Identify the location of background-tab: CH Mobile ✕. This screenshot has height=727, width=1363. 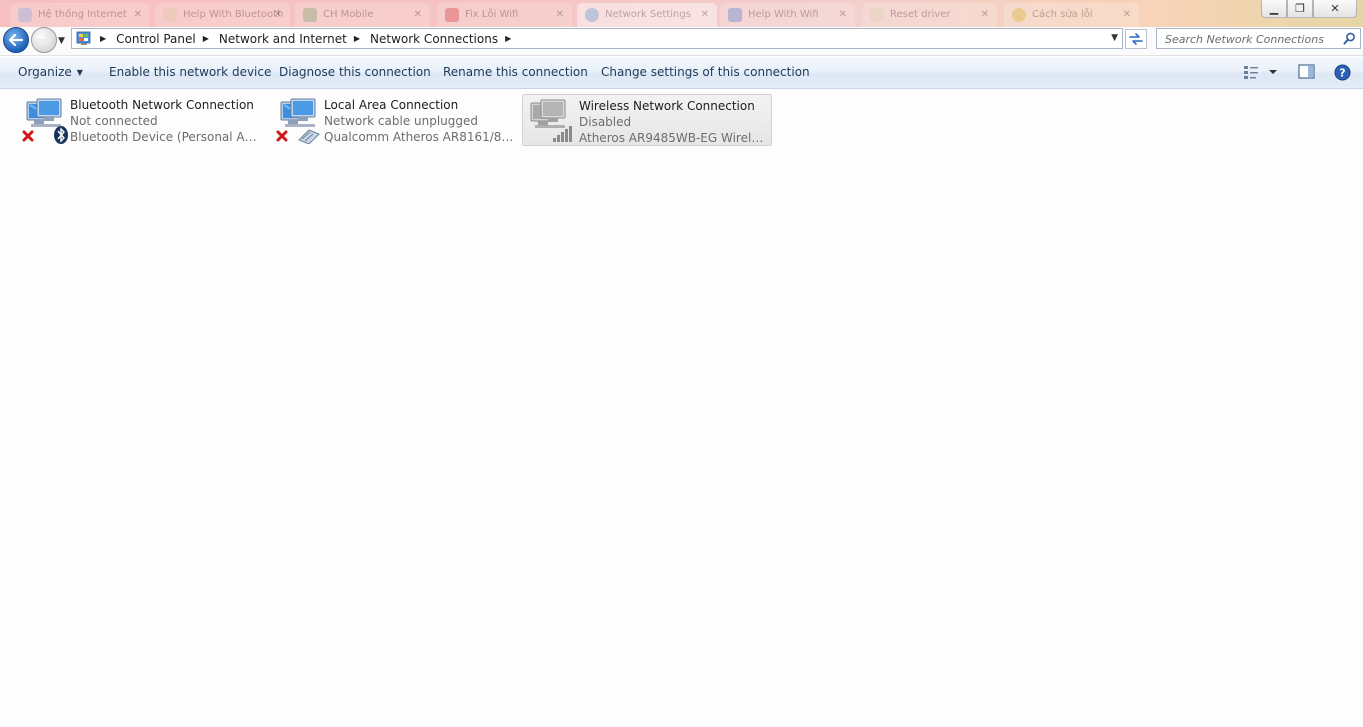
(362, 15).